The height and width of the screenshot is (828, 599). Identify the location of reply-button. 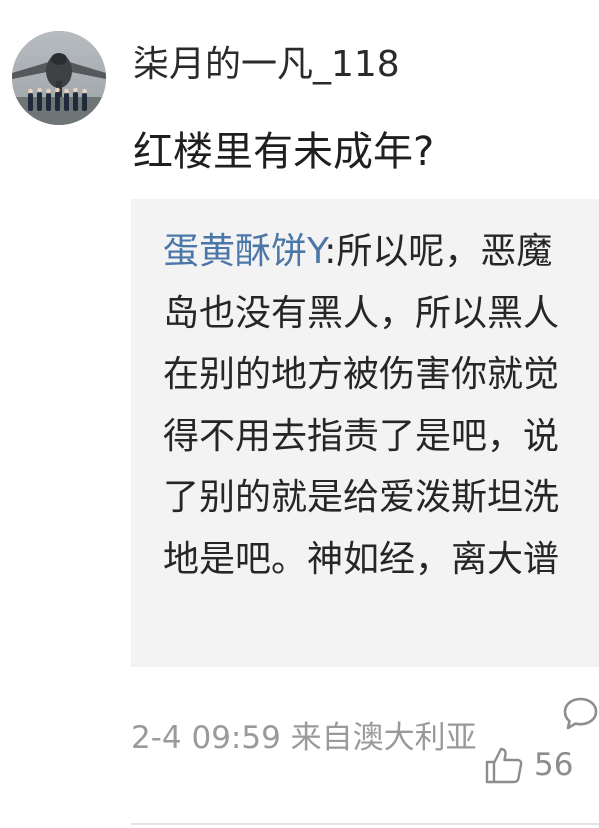
(580, 714).